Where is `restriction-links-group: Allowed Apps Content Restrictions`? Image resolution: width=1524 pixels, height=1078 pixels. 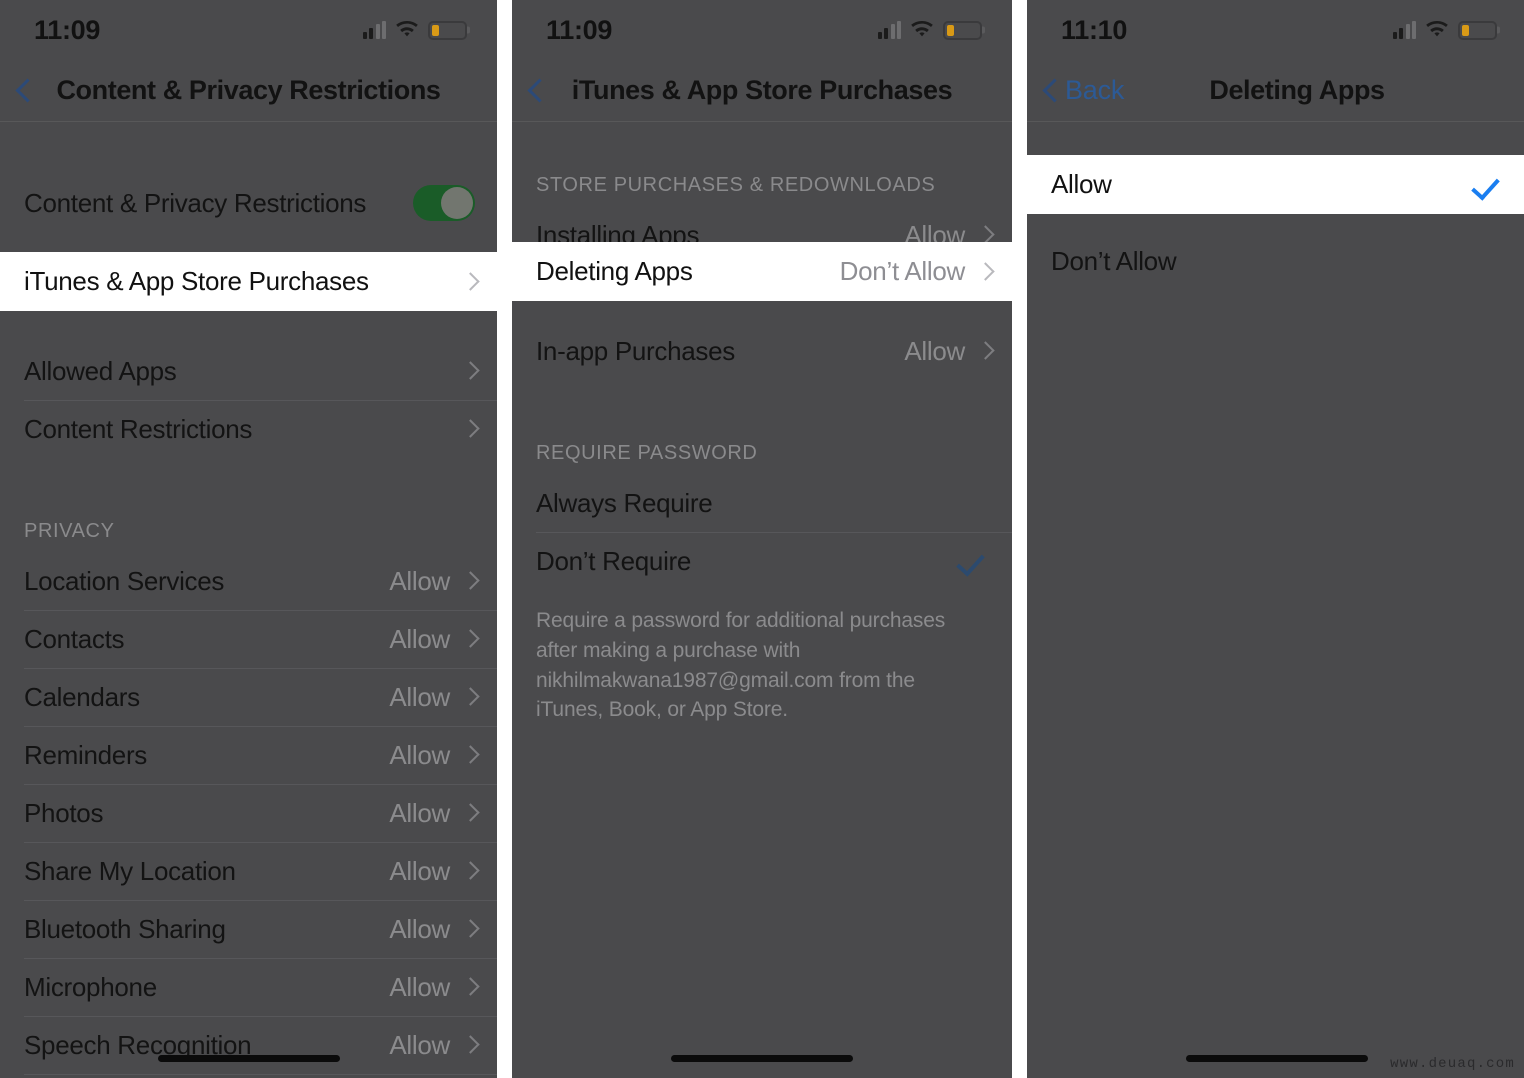
restriction-links-group: Allowed Apps Content Restrictions is located at coordinates (248, 400).